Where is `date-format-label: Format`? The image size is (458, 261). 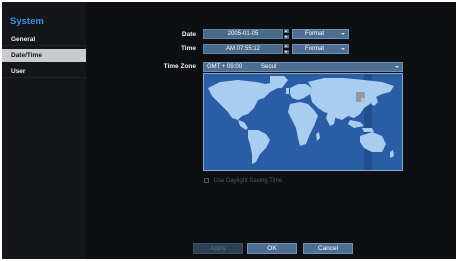 date-format-label: Format is located at coordinates (315, 34).